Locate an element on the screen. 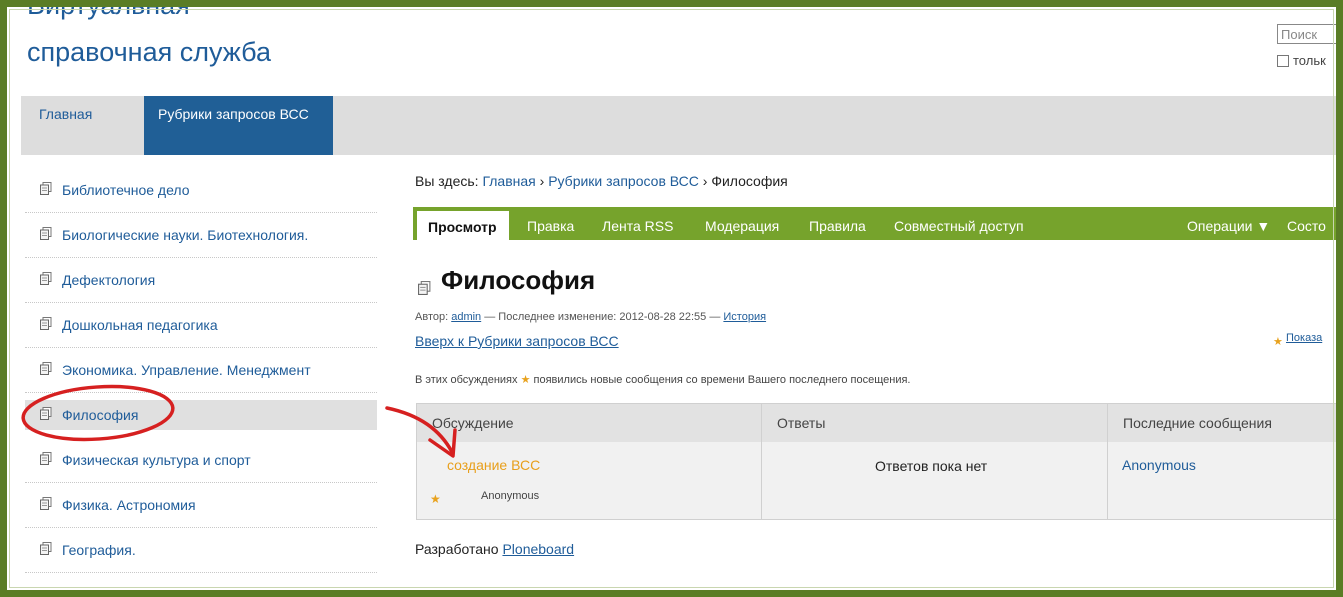 This screenshot has width=1343, height=597. breadcrumb-home-link: Главная is located at coordinates (508, 181).